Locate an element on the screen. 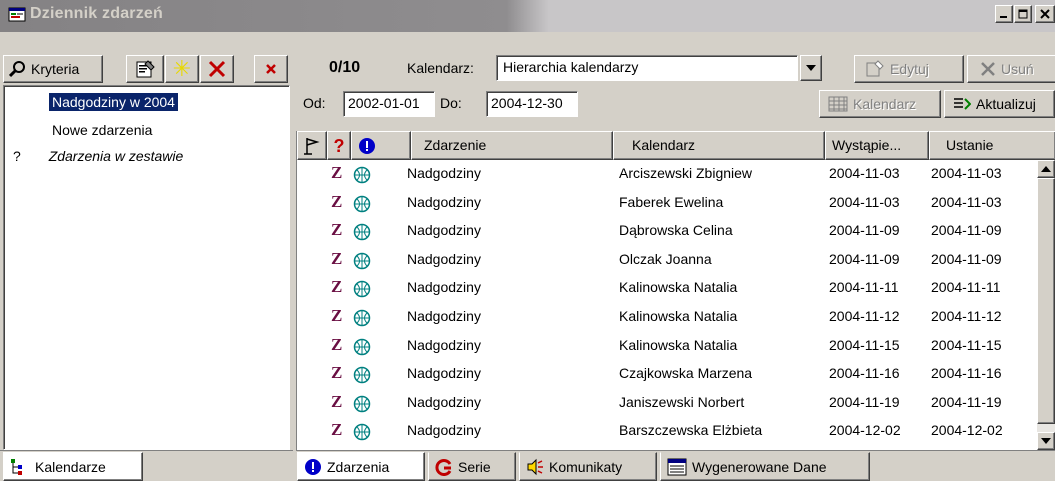 This screenshot has width=1055, height=481. tab-label: Kalendarze is located at coordinates (70, 466).